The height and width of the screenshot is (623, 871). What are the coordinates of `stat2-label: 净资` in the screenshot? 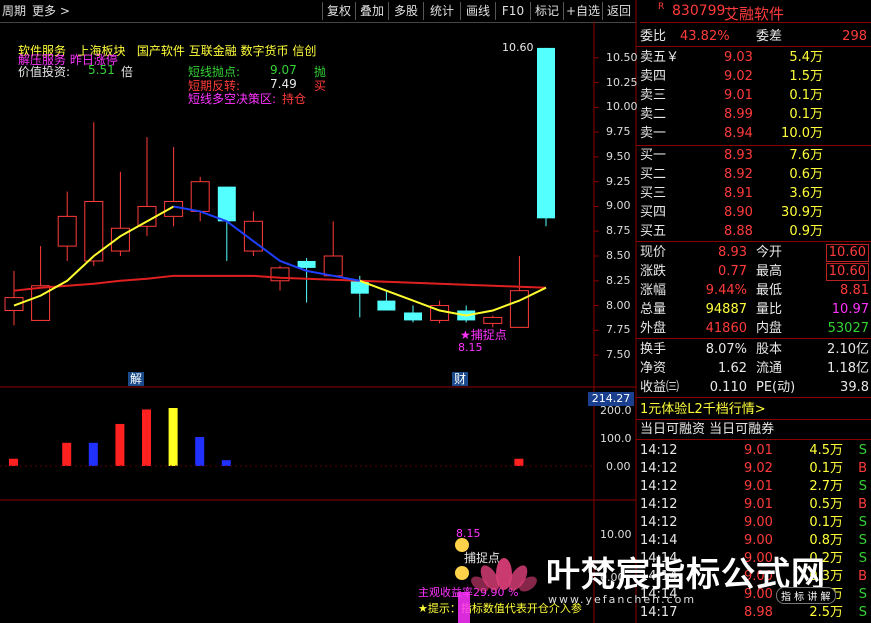 It's located at (653, 368).